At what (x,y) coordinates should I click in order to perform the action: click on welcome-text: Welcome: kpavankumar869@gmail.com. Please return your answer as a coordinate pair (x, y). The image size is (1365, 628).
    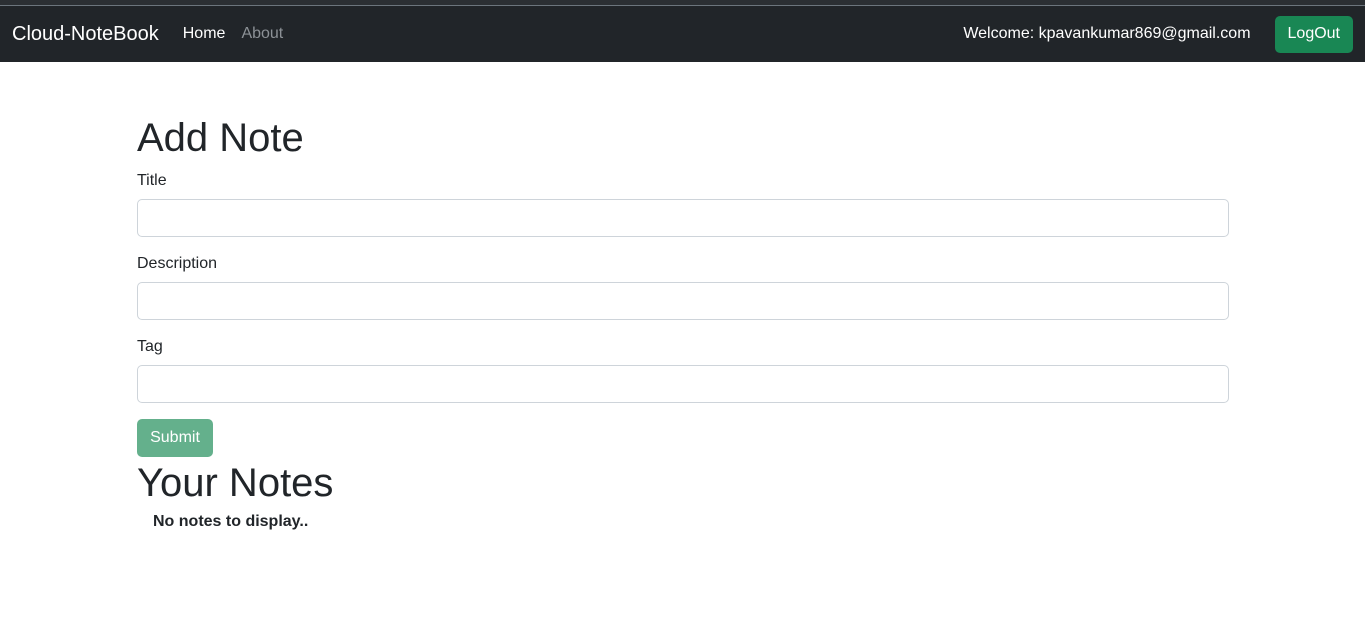
    Looking at the image, I should click on (1107, 33).